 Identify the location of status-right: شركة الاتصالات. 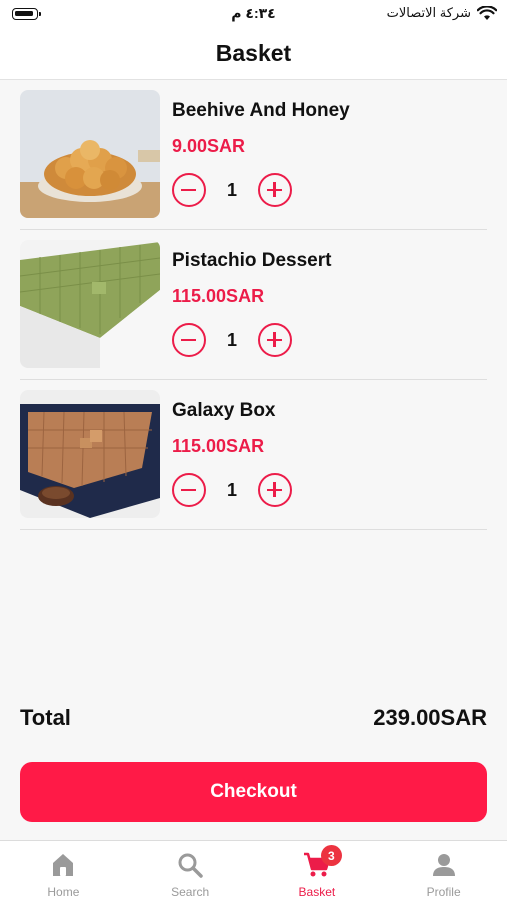
(442, 13).